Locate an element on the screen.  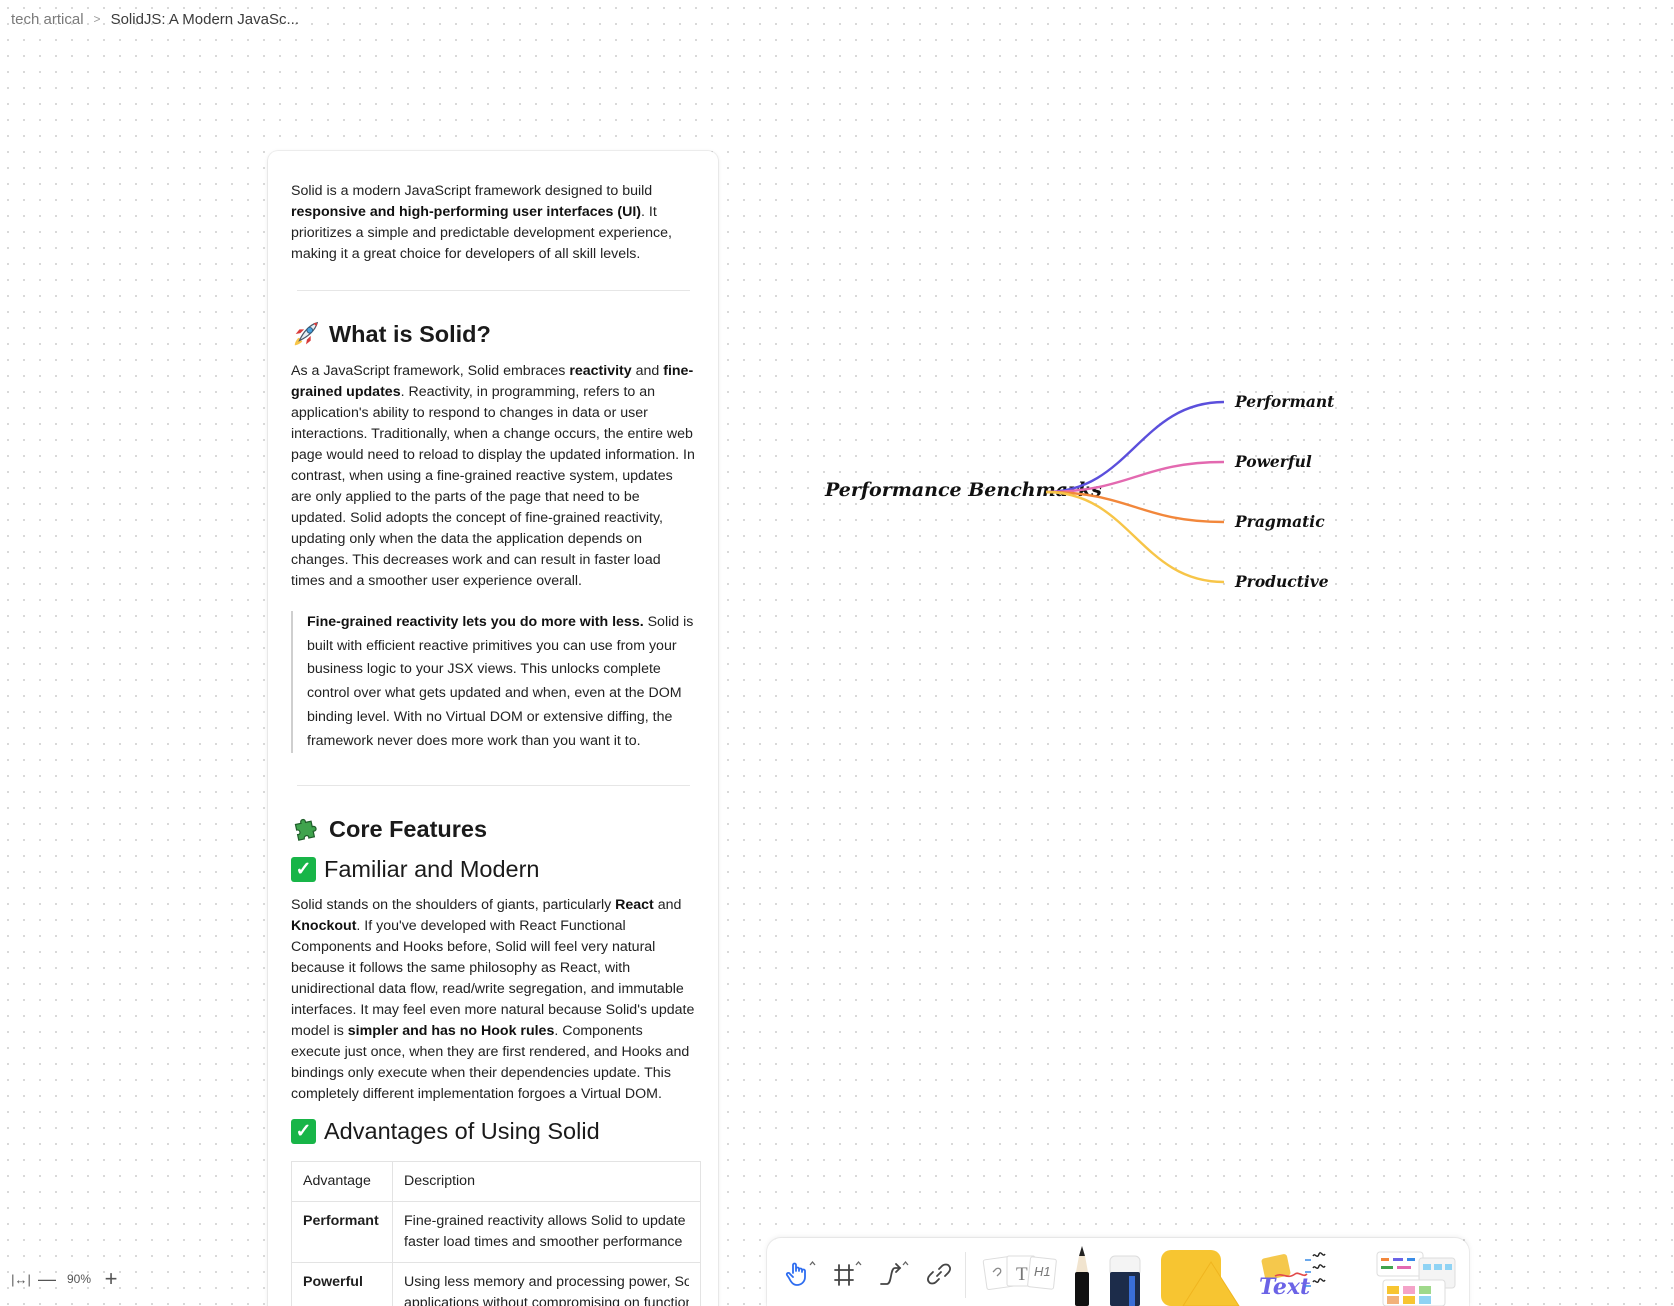
note-card-icon: T H1 is located at coordinates (1019, 1273).